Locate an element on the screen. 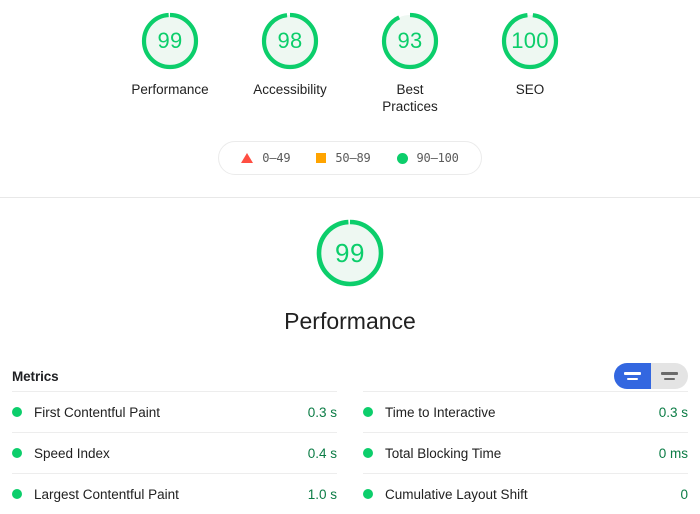  table-row: Time to Interactive 0.3 s is located at coordinates (525, 411).